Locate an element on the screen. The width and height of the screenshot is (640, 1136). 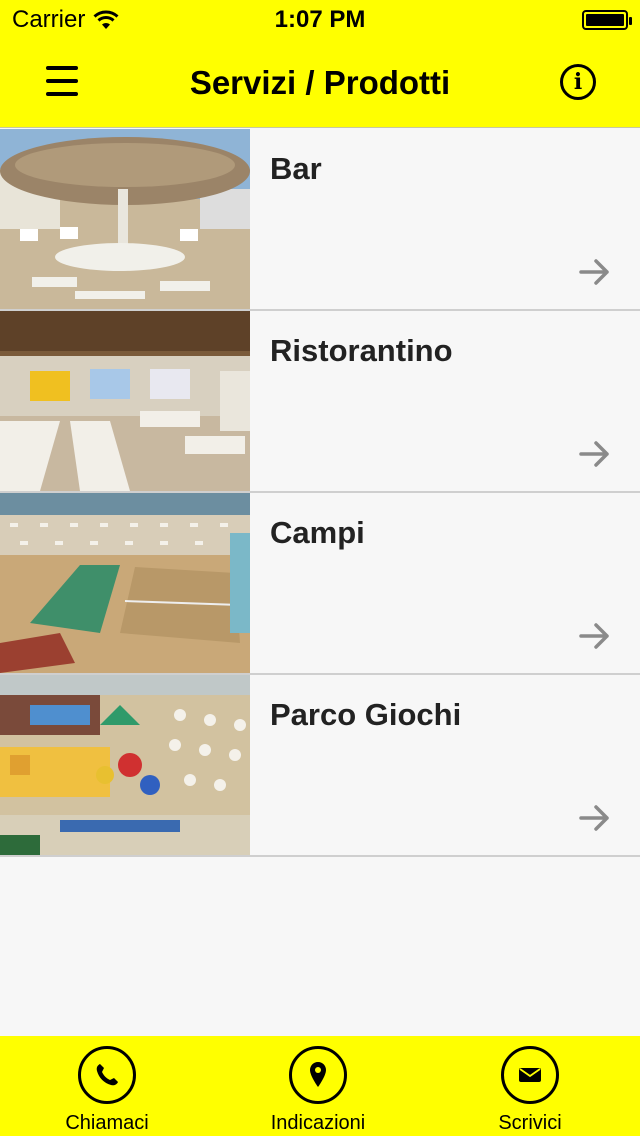
parco-giochi-image is located at coordinates (125, 765).